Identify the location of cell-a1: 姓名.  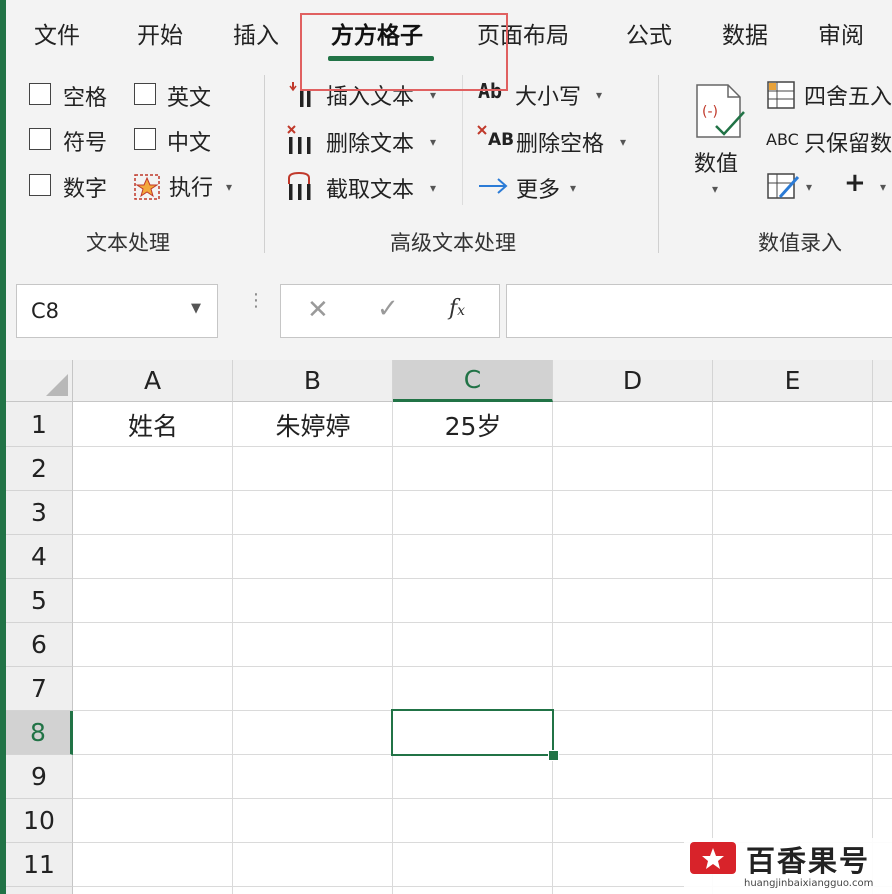
(153, 424).